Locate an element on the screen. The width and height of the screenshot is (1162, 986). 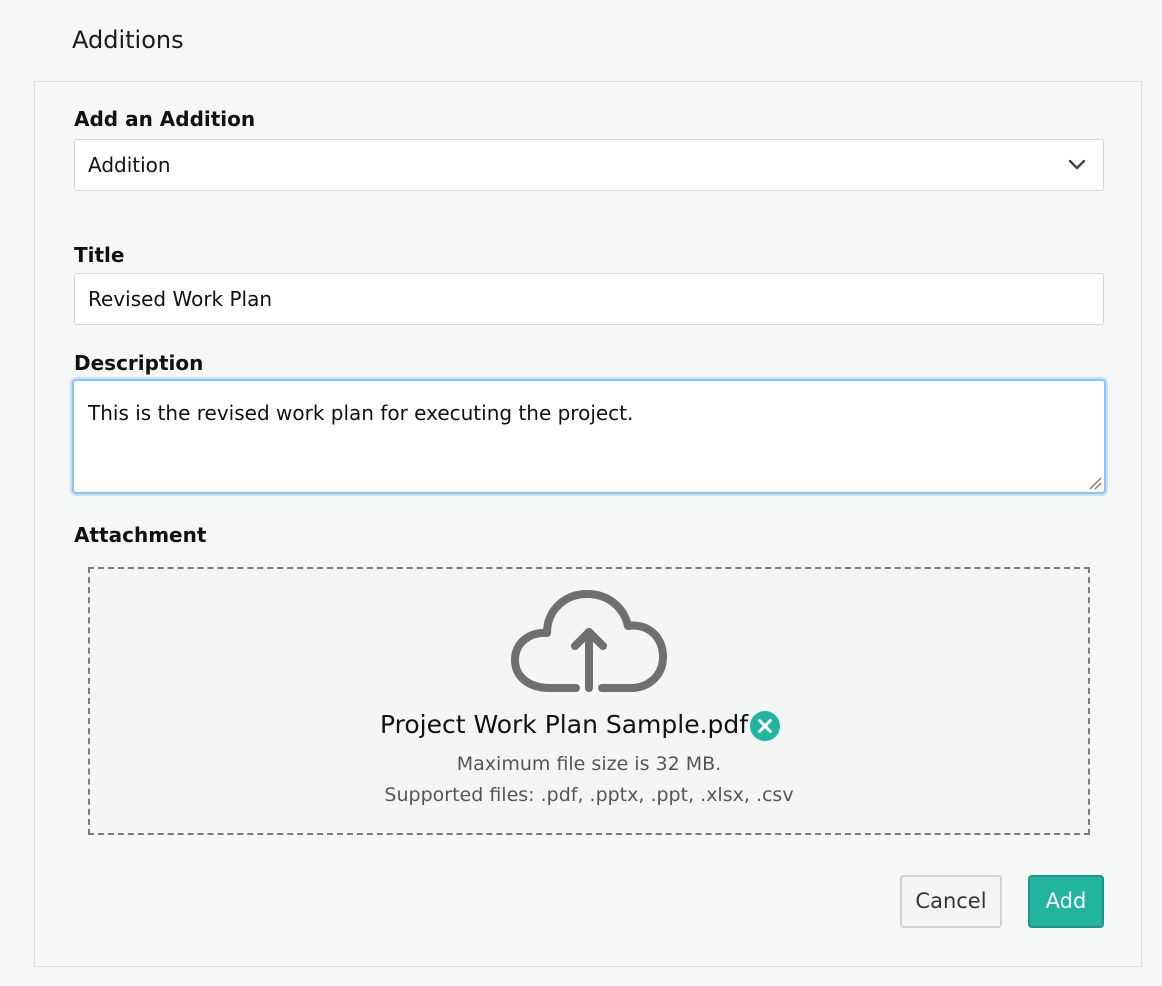
title-input is located at coordinates (589, 299).